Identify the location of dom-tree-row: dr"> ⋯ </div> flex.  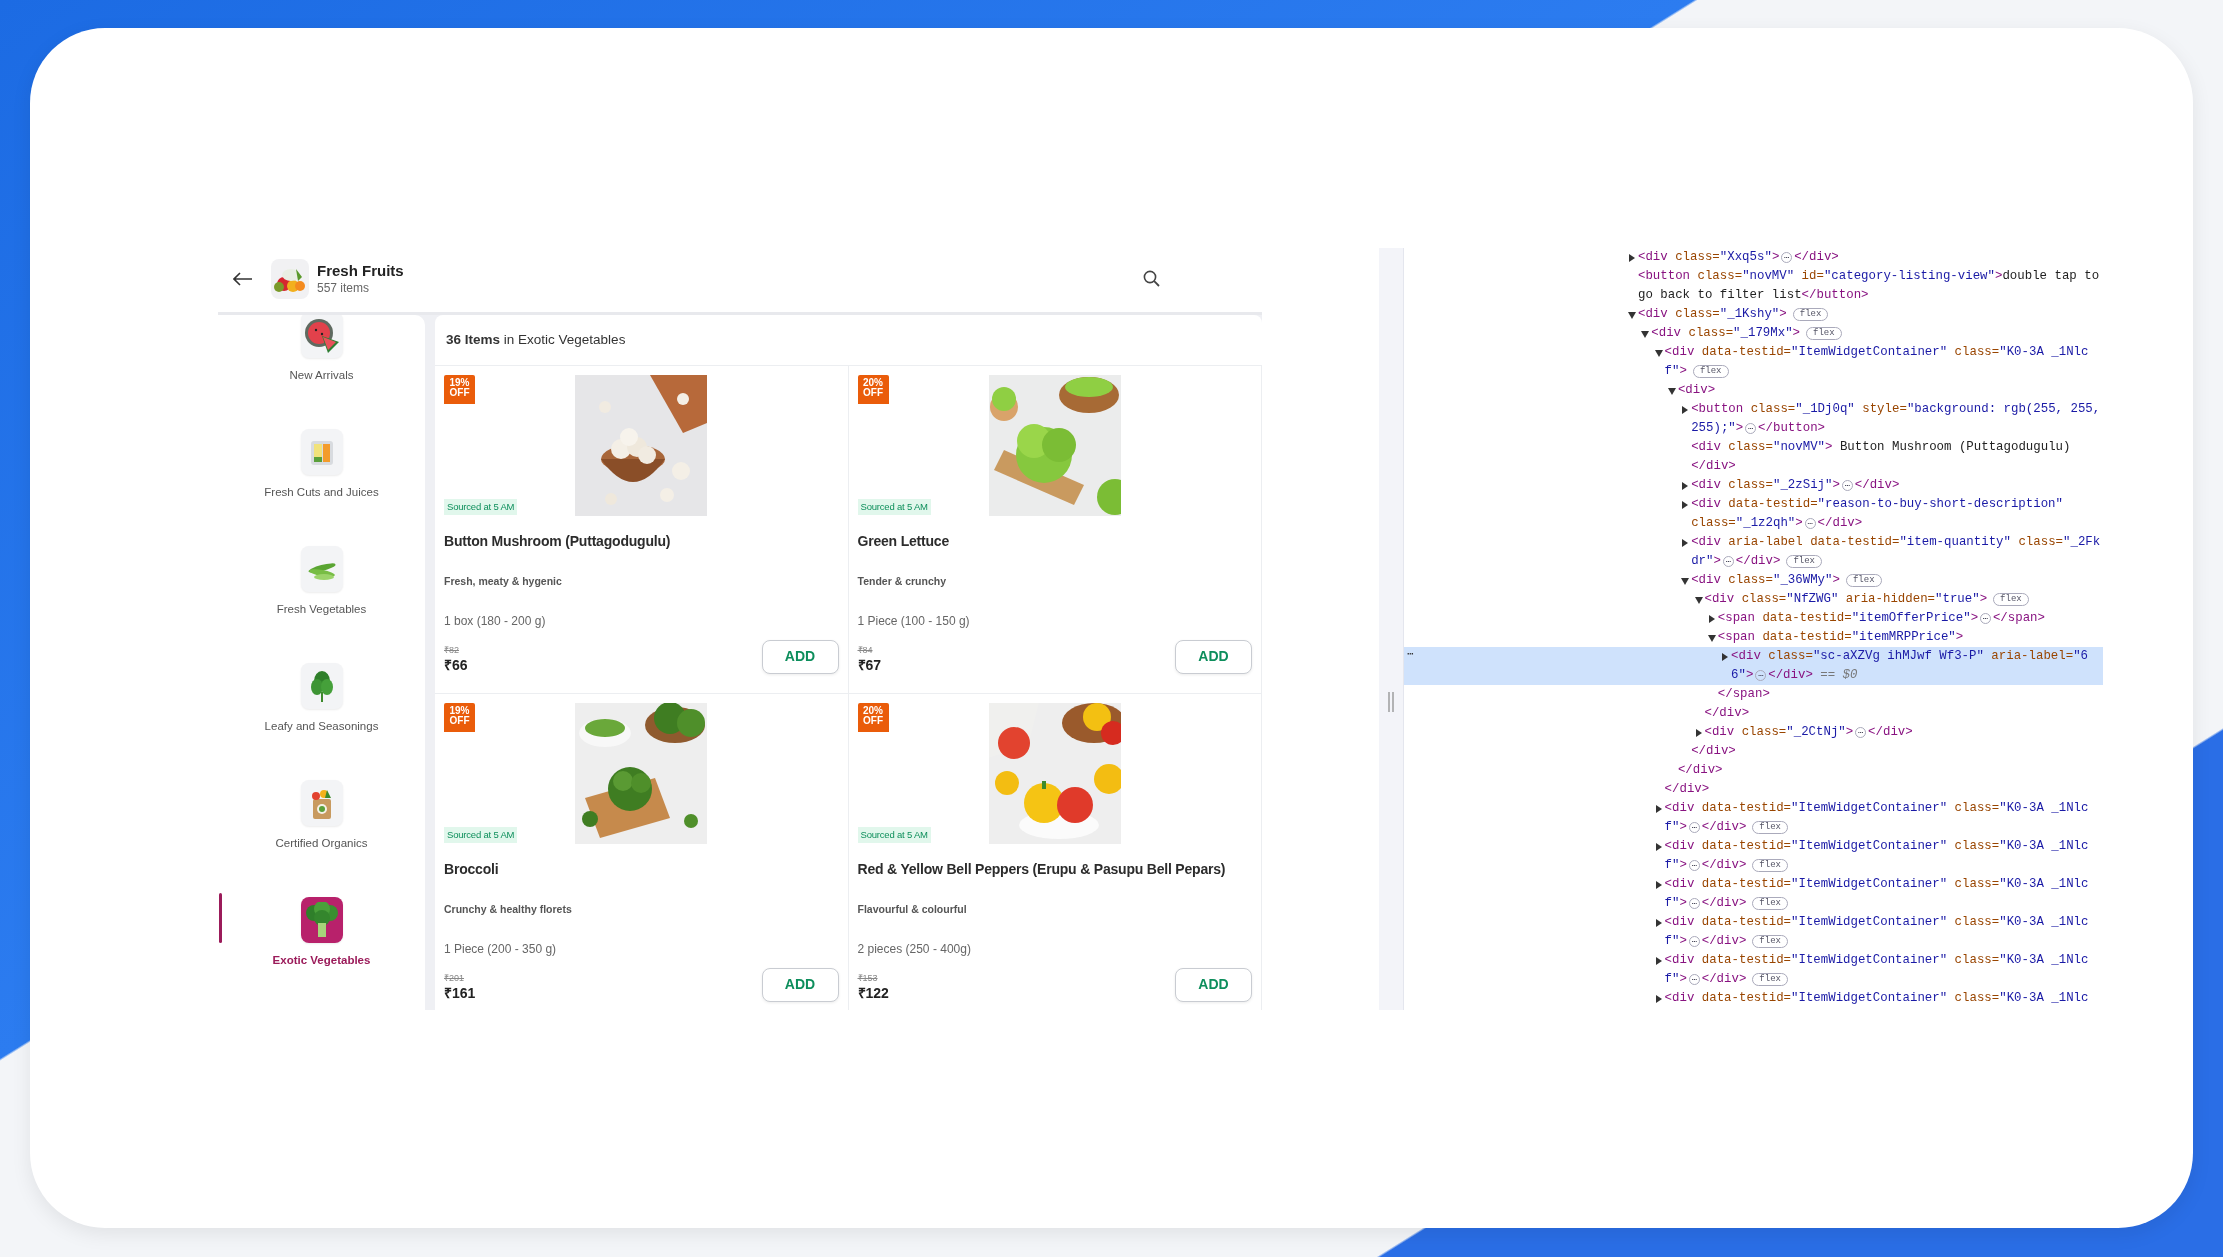
(1753, 561).